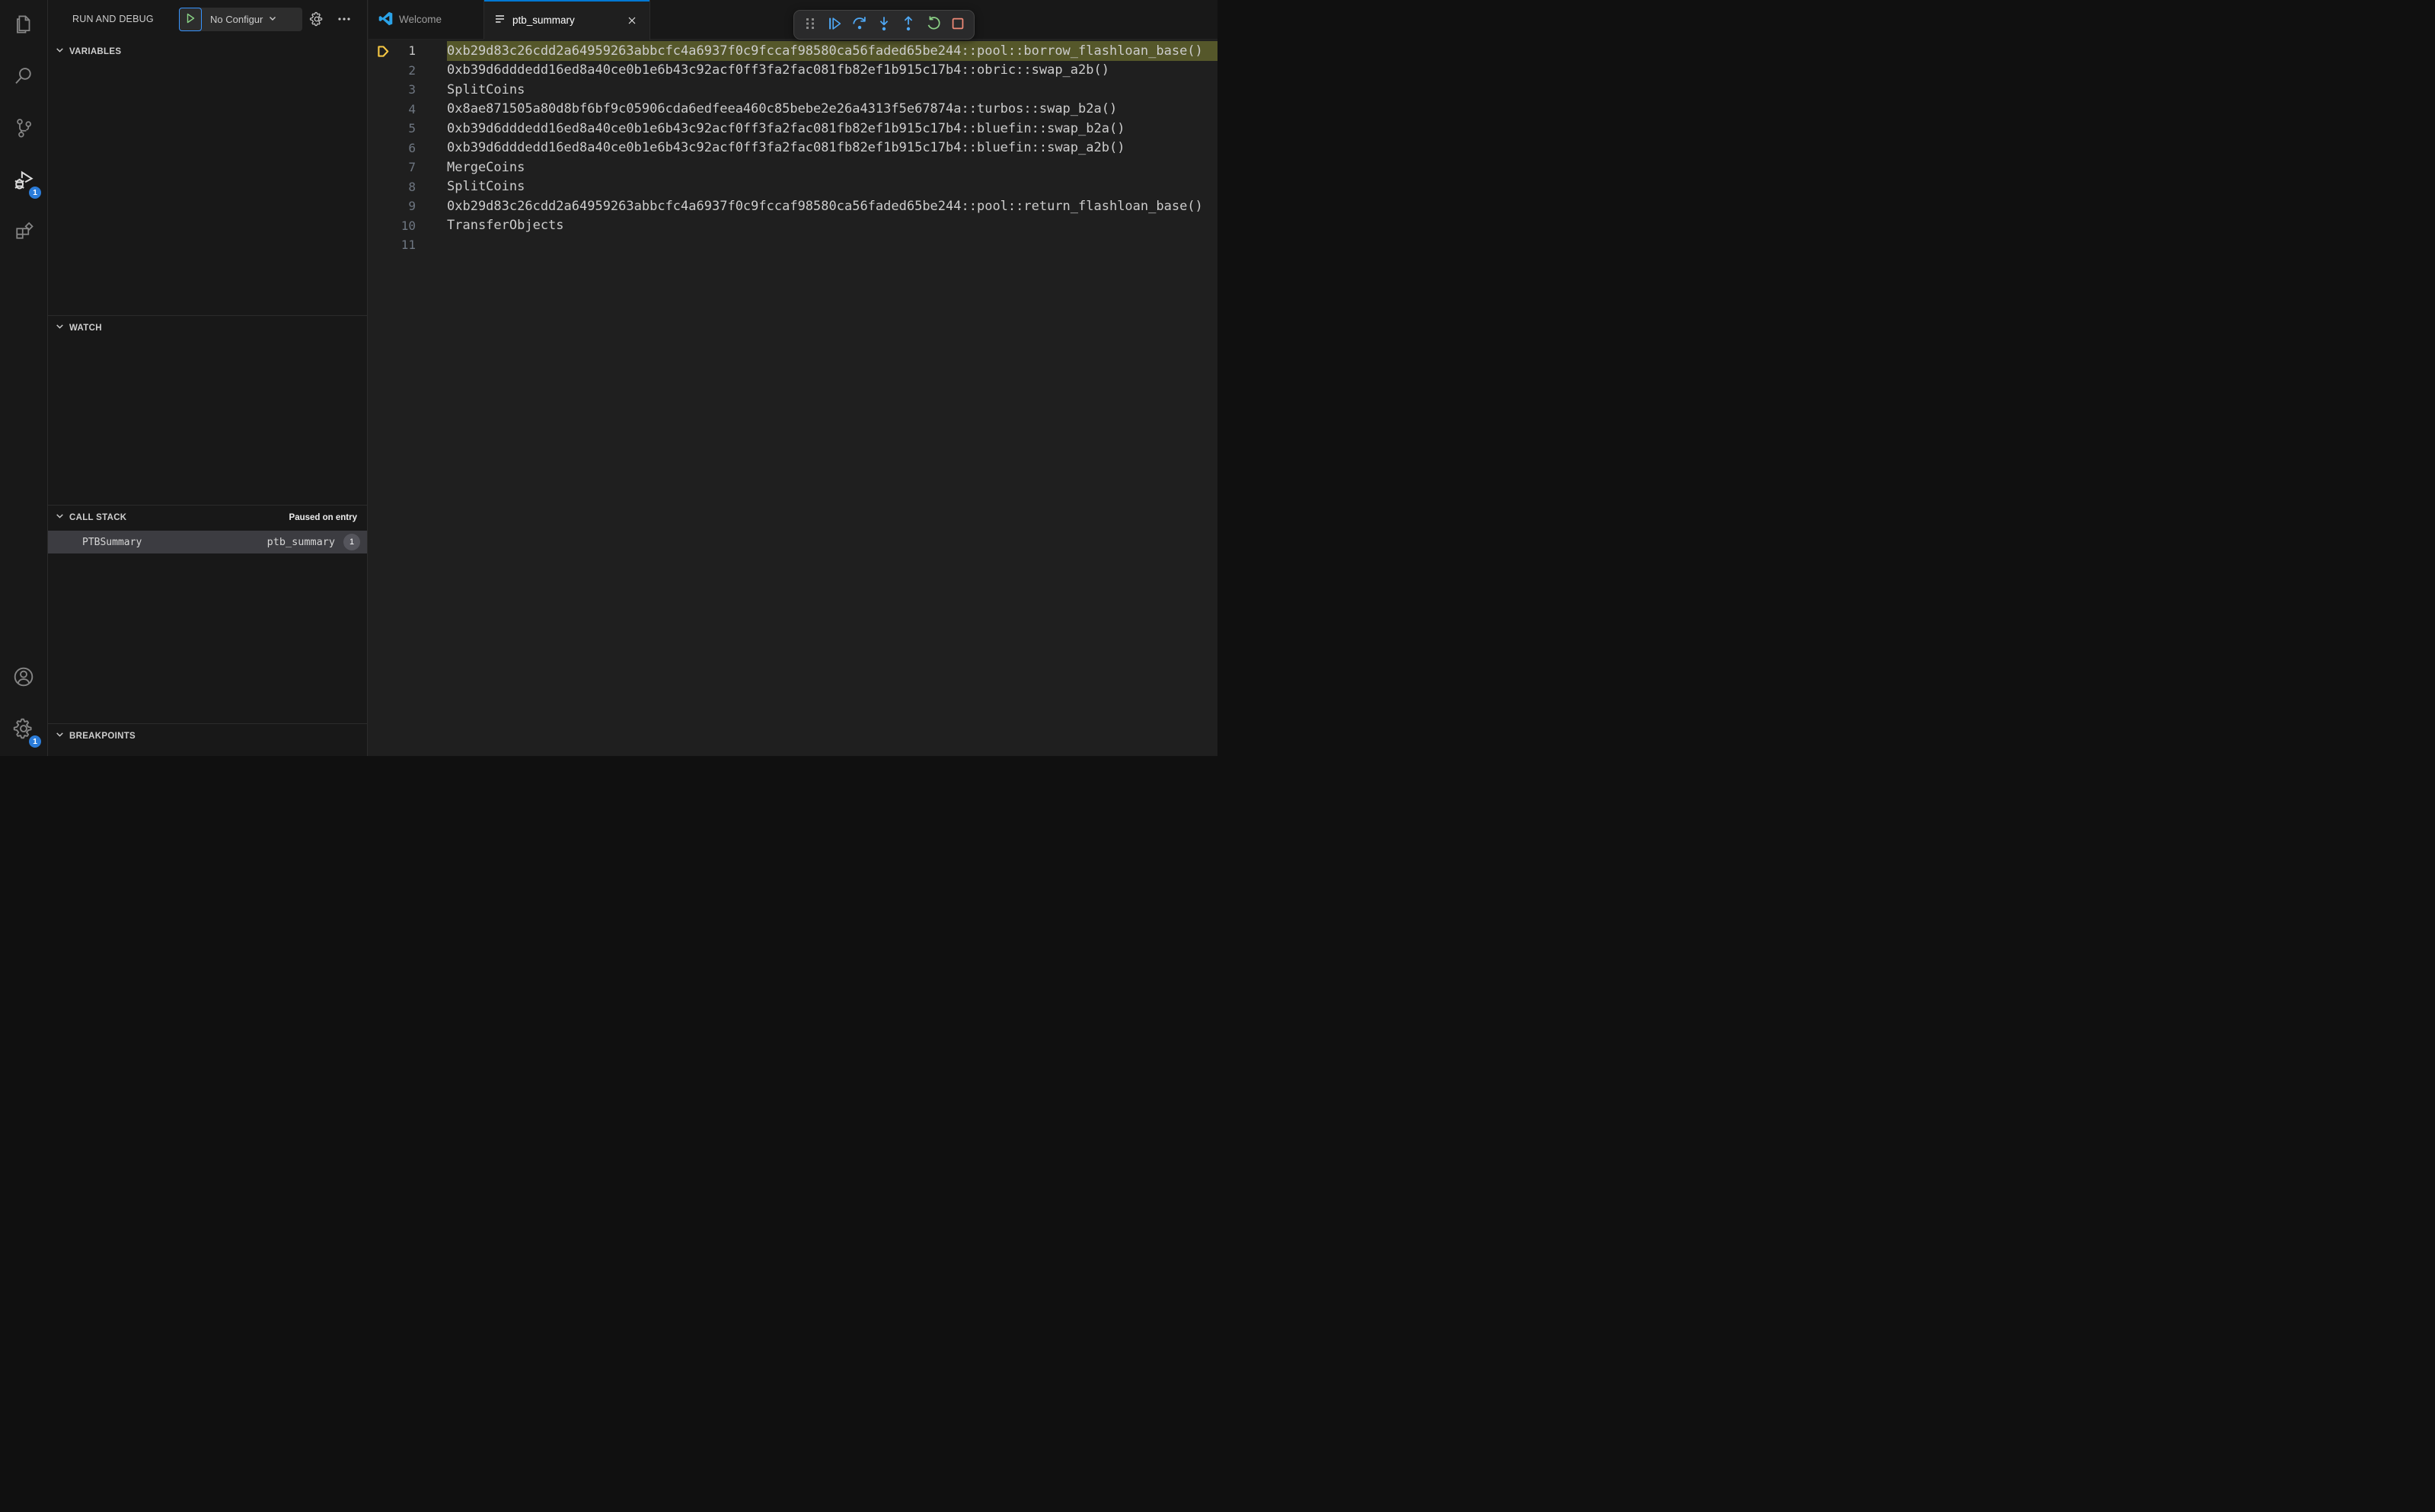  I want to click on ellipsis-icon, so click(344, 20).